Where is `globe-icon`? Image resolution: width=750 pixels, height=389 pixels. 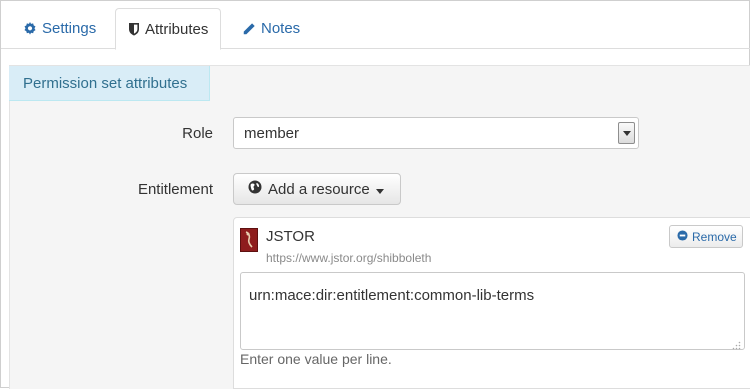 globe-icon is located at coordinates (255, 189).